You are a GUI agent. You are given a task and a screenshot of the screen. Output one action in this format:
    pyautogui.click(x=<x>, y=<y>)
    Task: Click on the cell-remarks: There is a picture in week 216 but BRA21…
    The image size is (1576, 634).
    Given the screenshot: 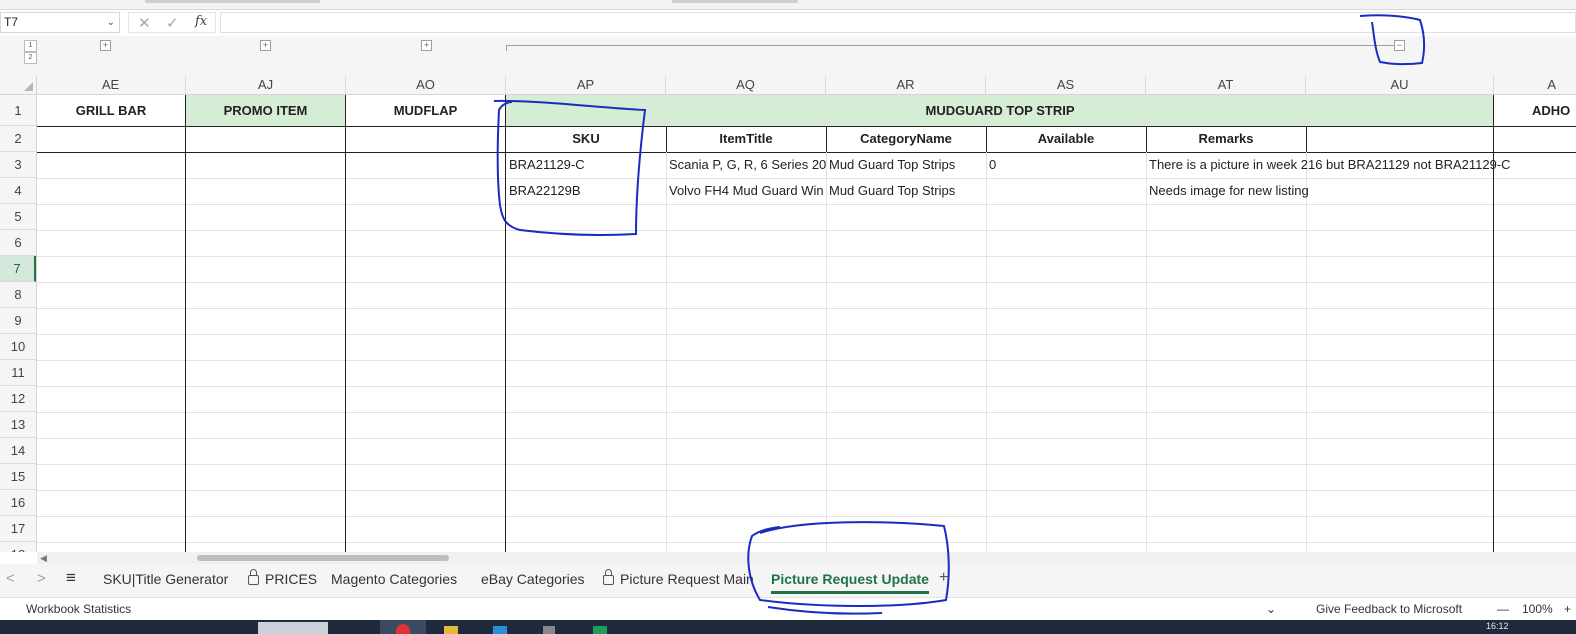 What is the action you would take?
    pyautogui.click(x=1361, y=165)
    